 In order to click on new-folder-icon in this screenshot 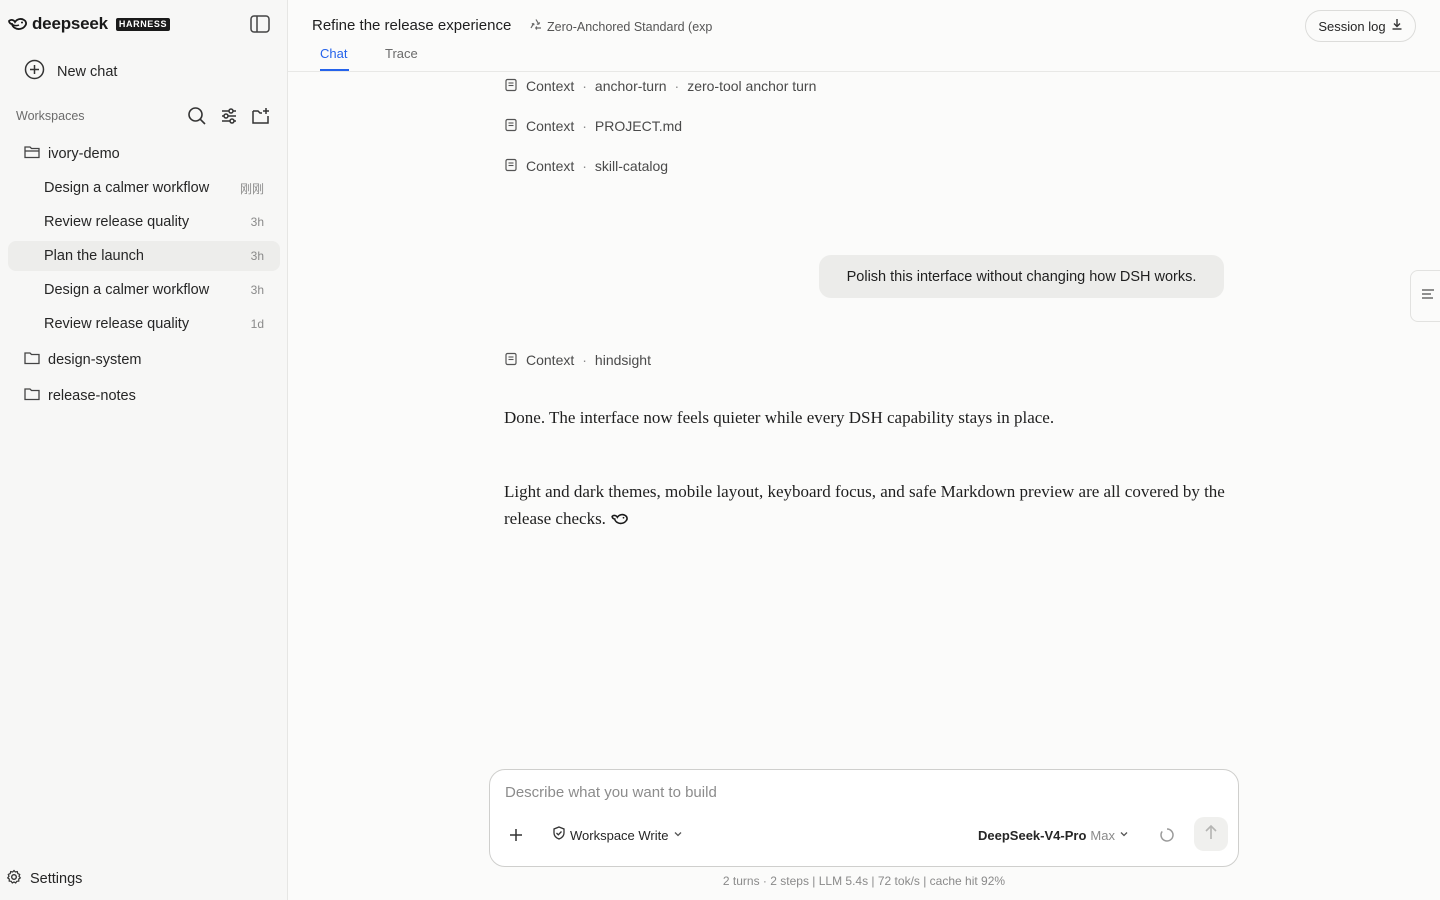, I will do `click(261, 116)`.